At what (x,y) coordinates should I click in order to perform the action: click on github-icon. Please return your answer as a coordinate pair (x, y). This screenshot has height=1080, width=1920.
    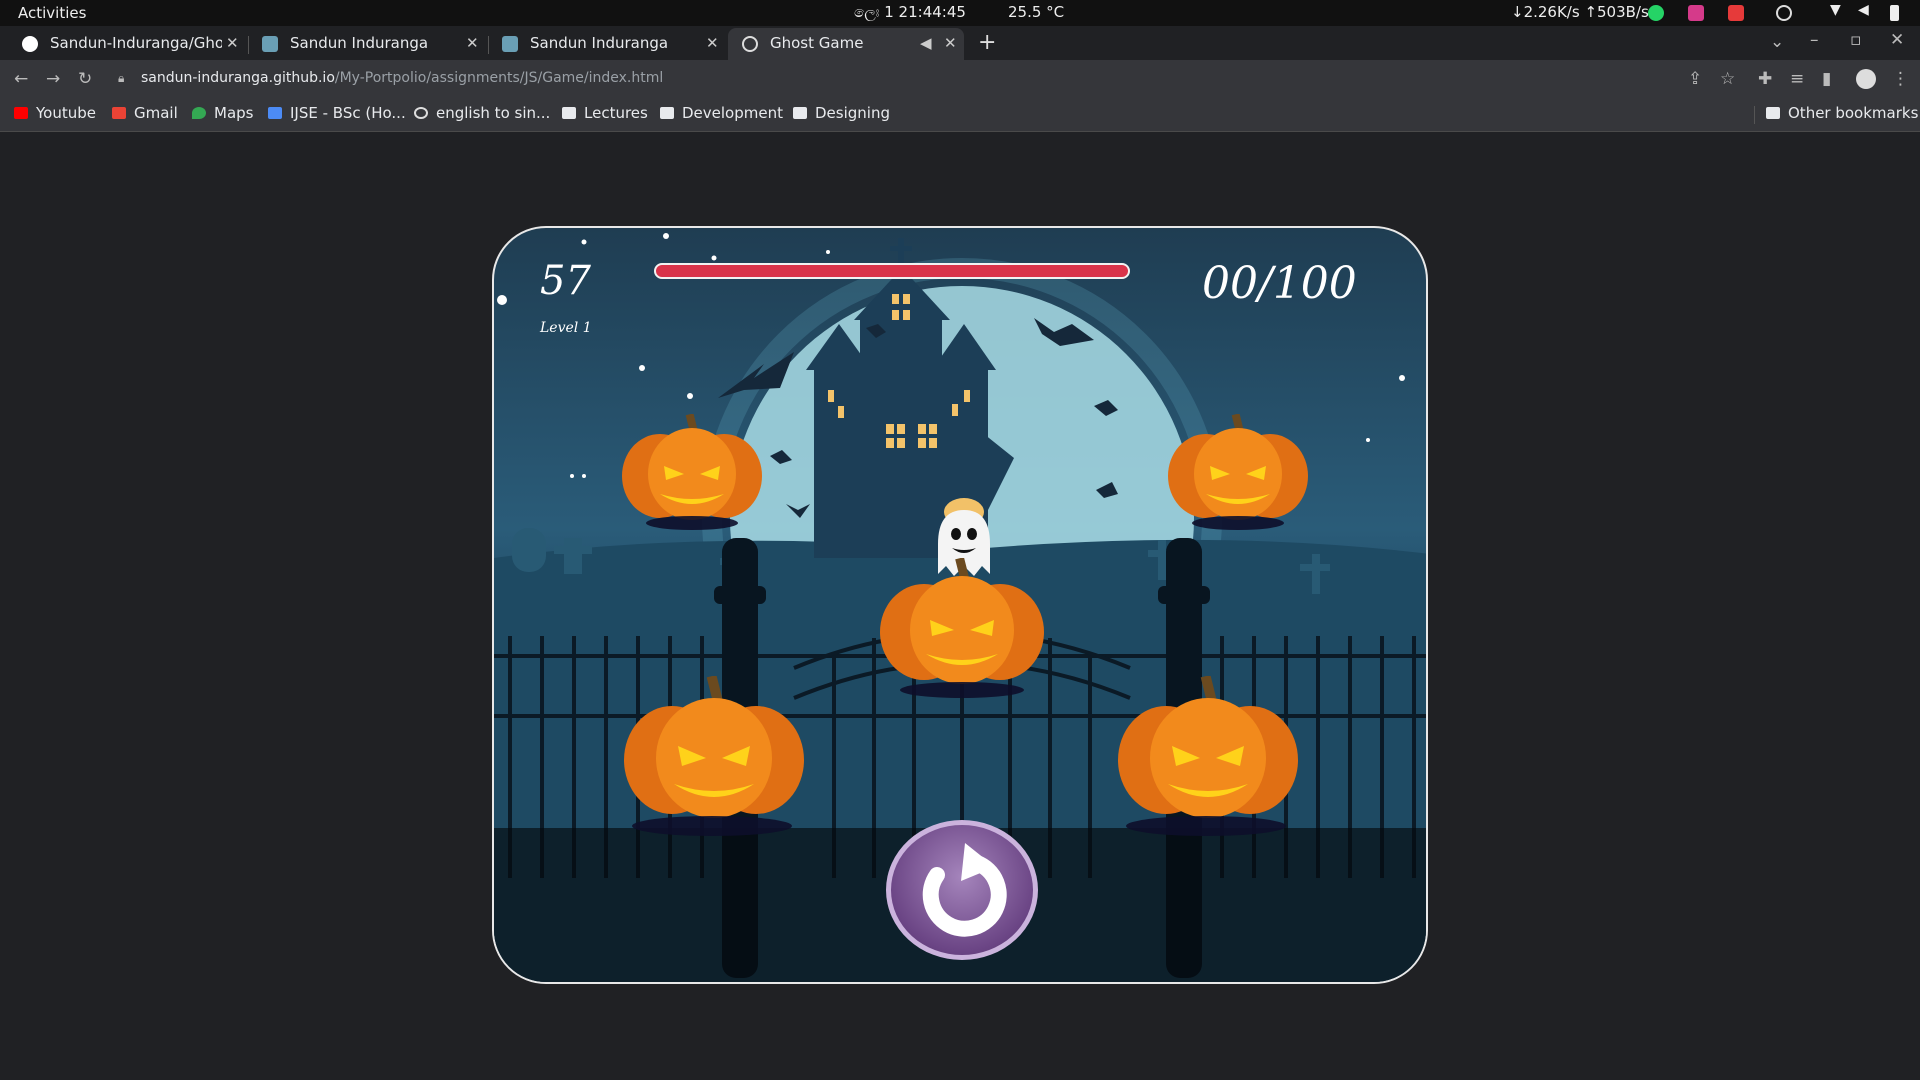
    Looking at the image, I should click on (30, 44).